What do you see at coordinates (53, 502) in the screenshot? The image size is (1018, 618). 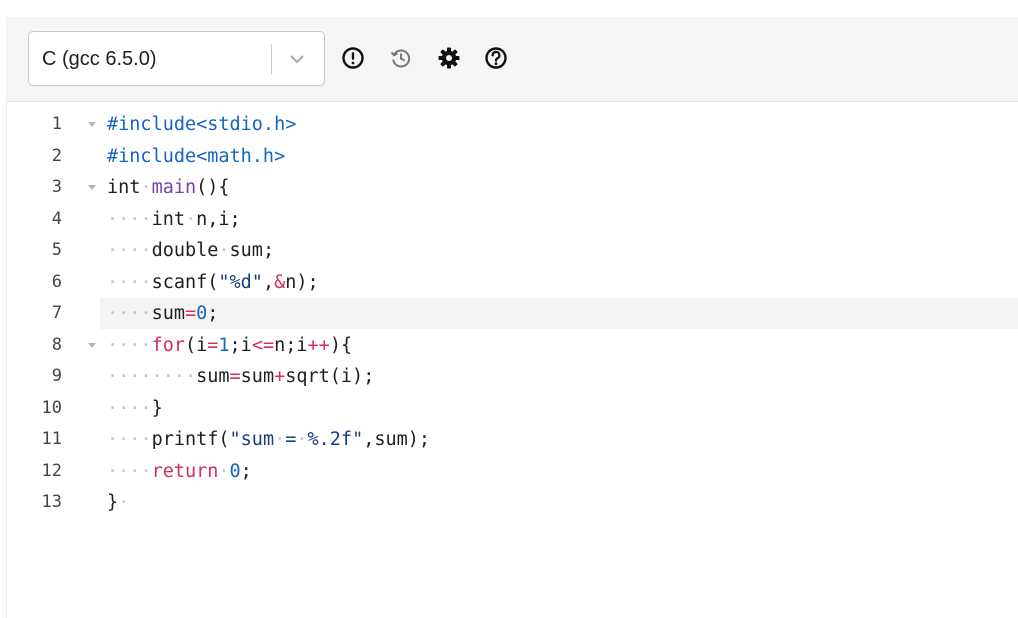 I see `gutter-cell: 13` at bounding box center [53, 502].